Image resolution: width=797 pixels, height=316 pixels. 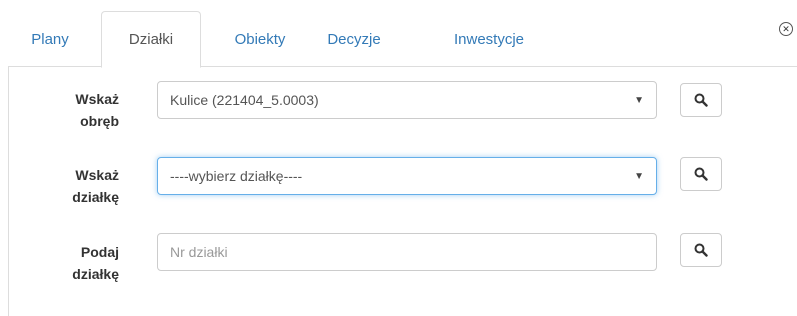 I want to click on dzialka-label-line2: działkę, so click(x=95, y=197).